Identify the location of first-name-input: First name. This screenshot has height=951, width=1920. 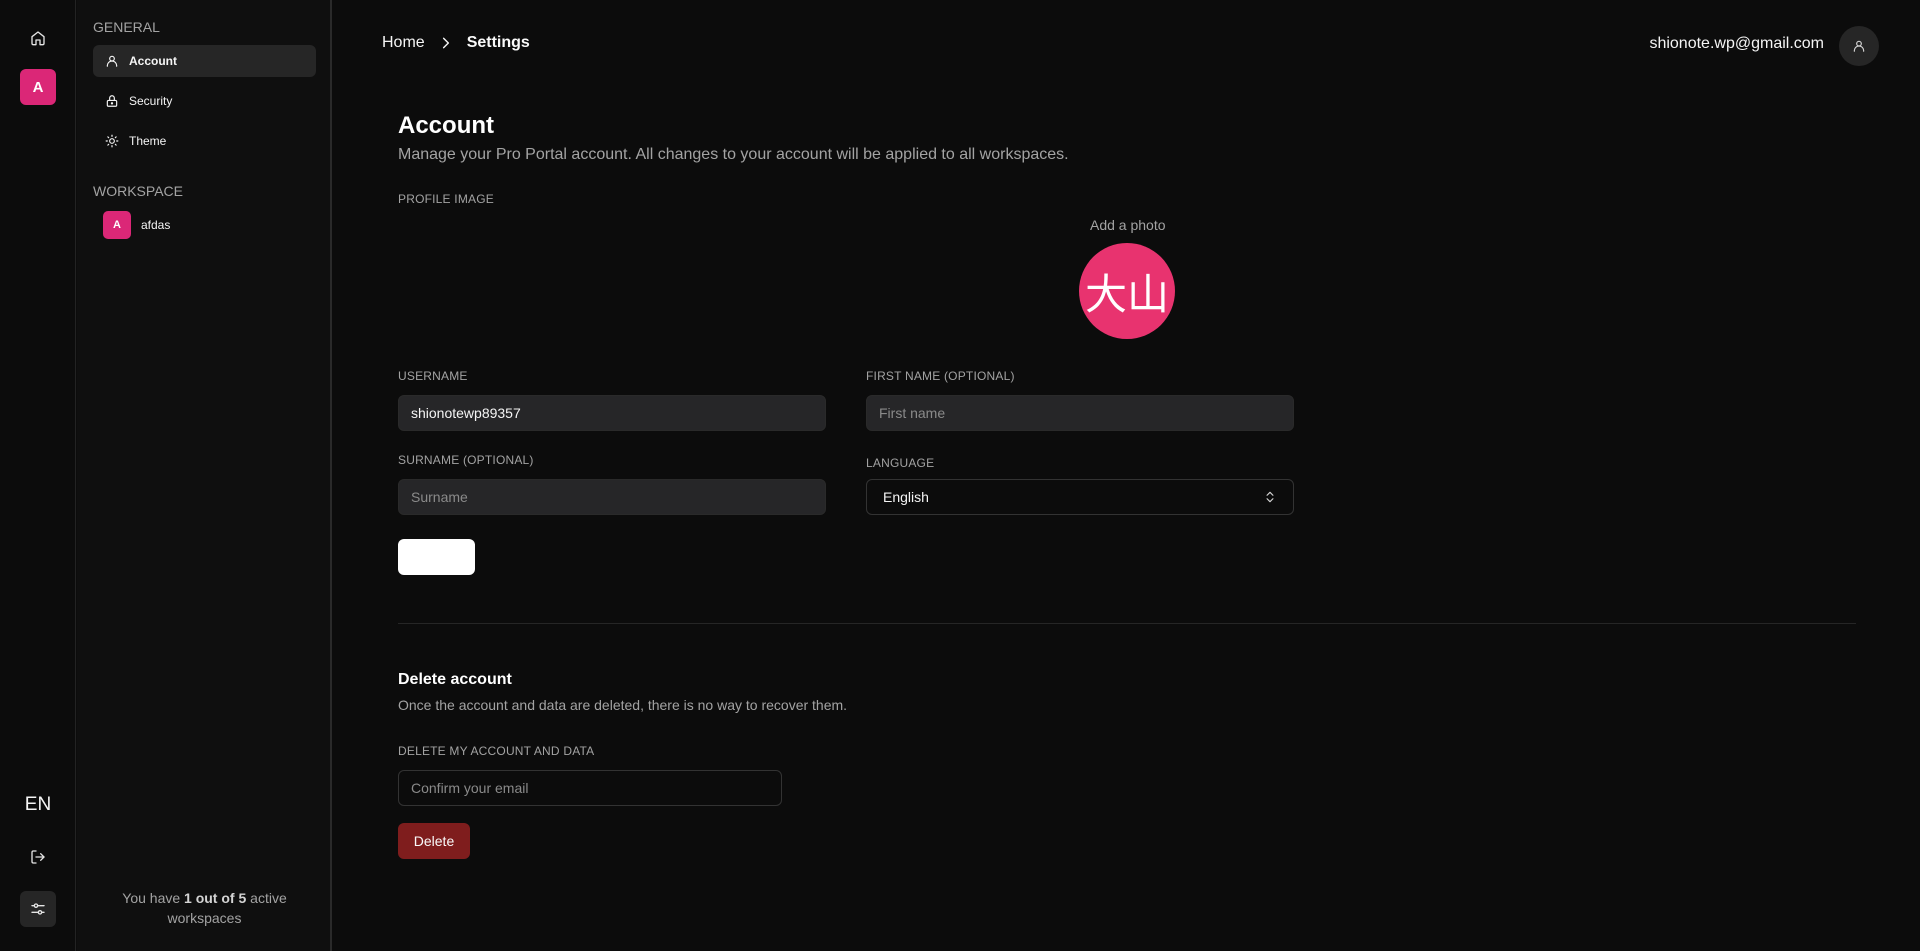
(1080, 413).